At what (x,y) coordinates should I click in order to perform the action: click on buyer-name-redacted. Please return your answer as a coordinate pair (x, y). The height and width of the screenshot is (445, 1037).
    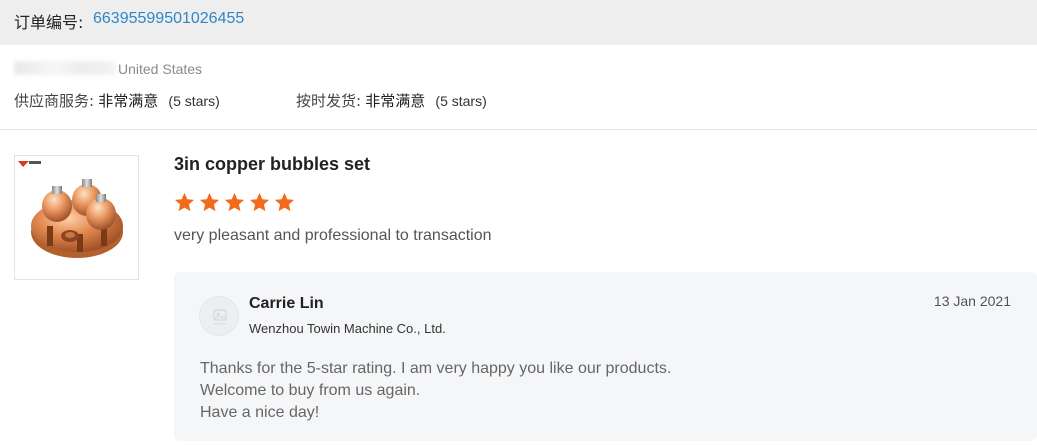
    Looking at the image, I should click on (65, 68).